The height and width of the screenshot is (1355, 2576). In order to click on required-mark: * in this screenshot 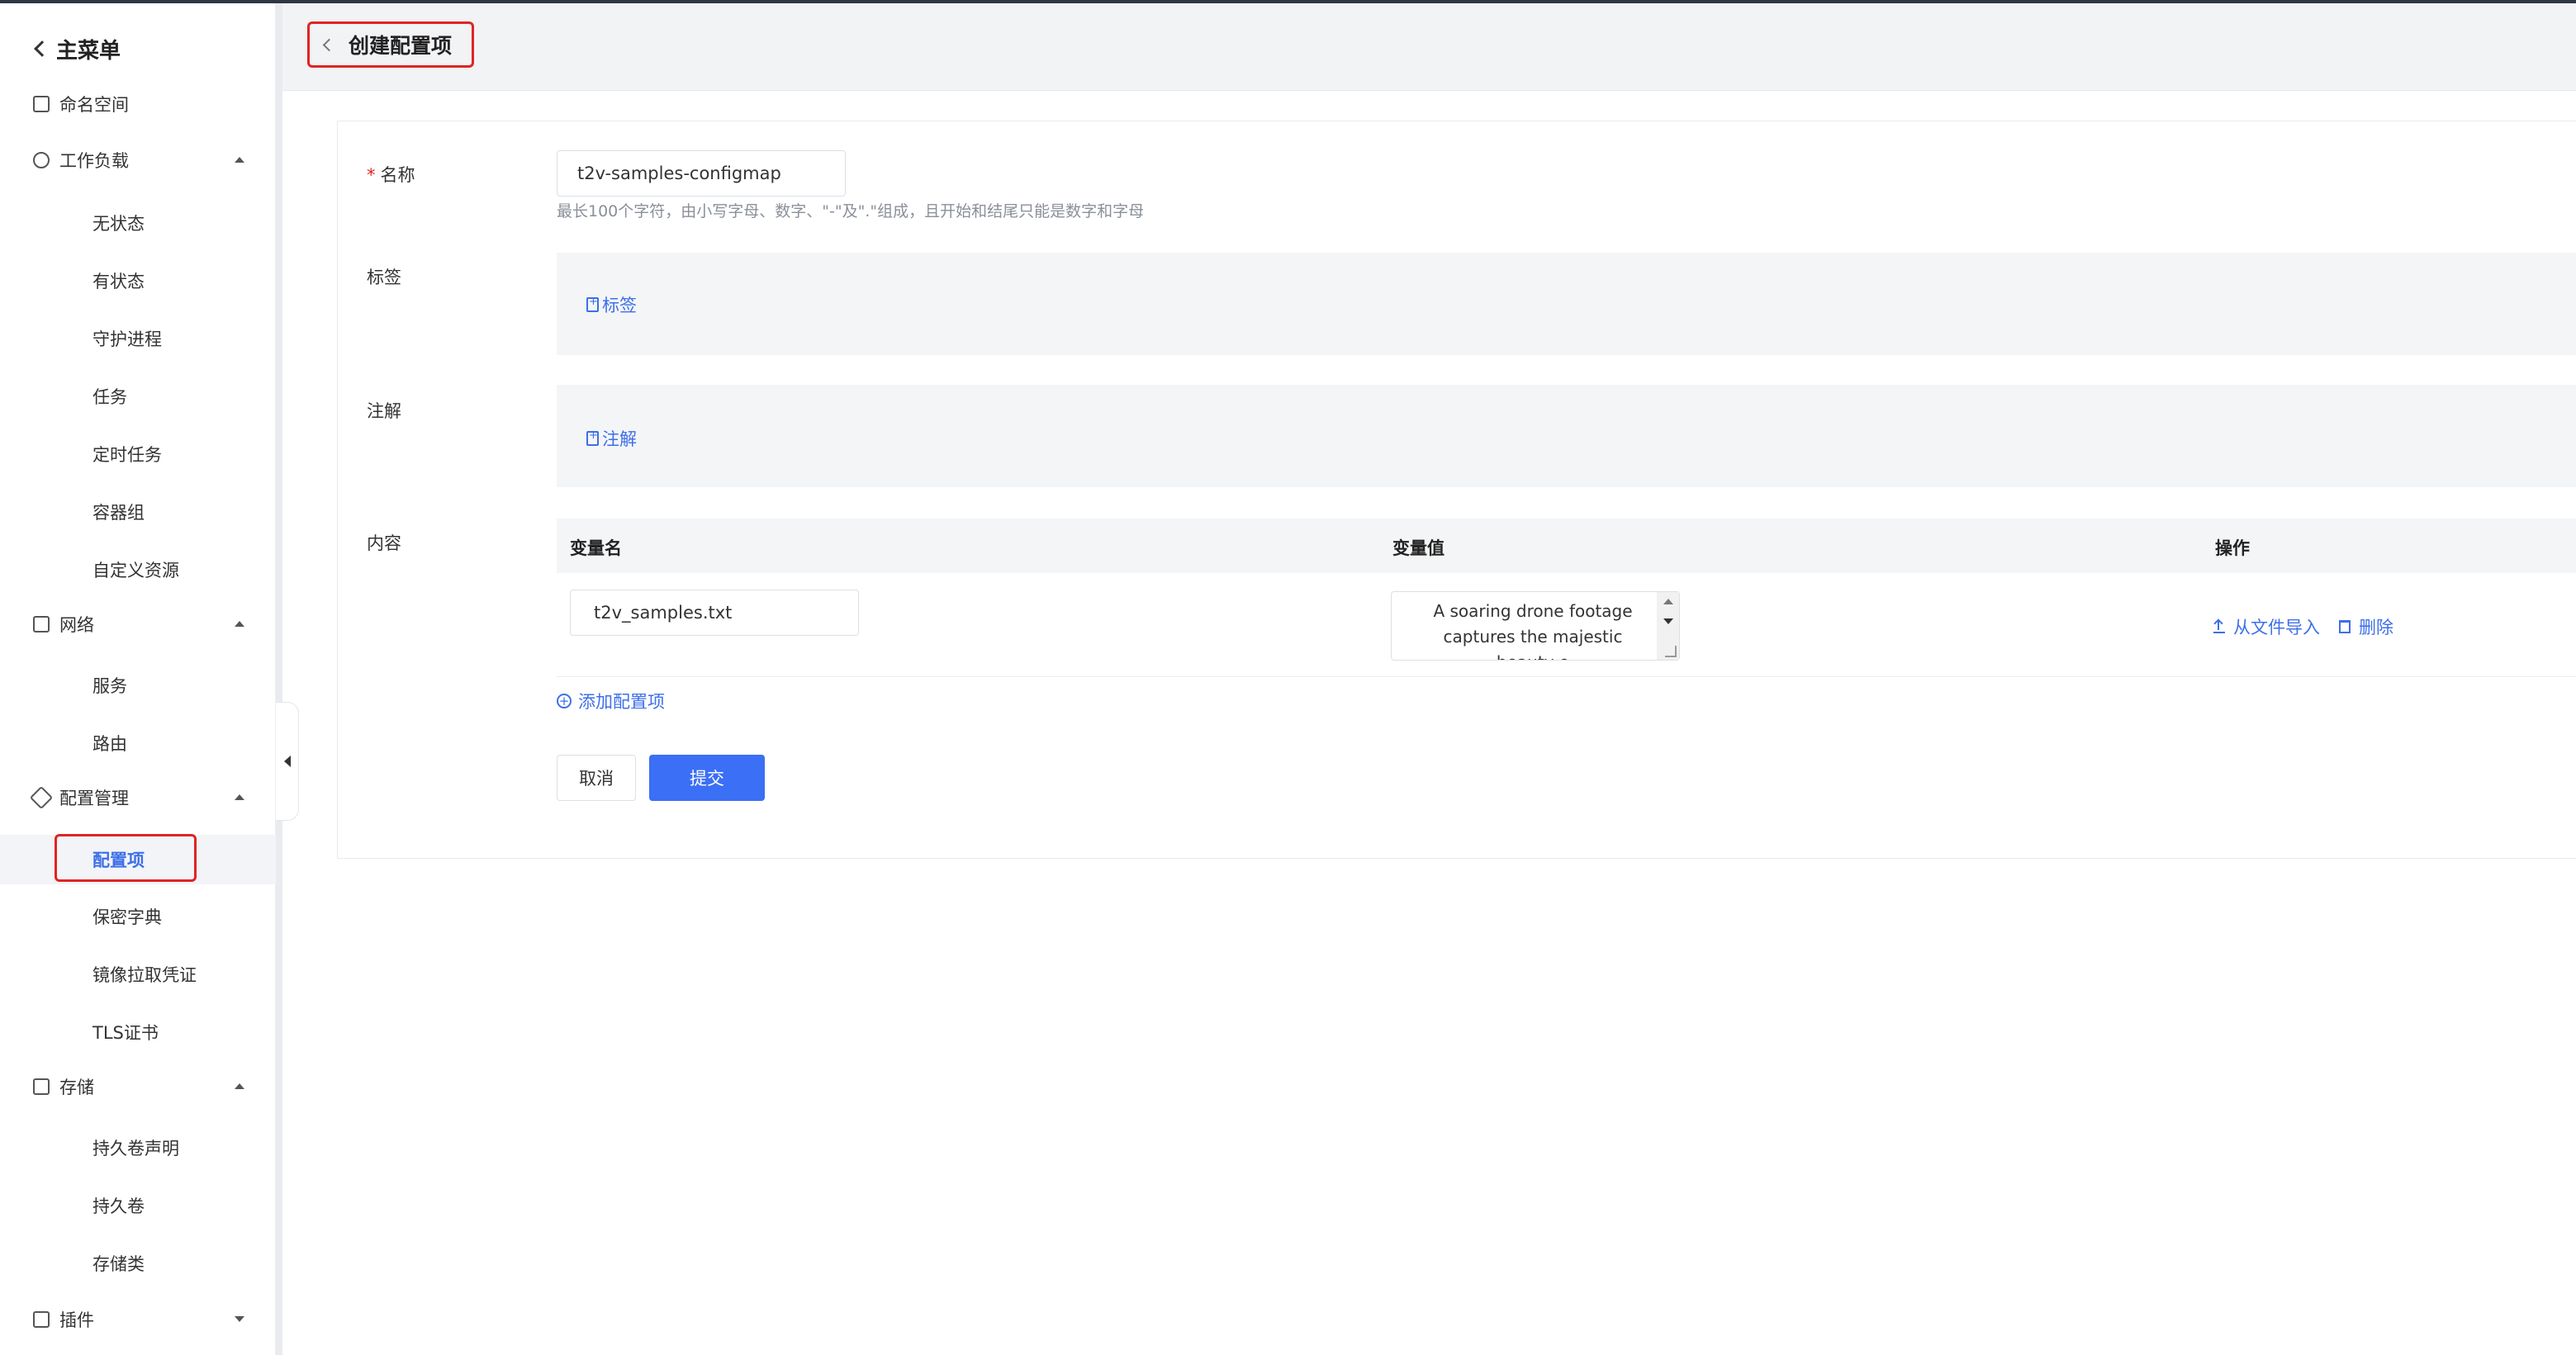, I will do `click(371, 175)`.